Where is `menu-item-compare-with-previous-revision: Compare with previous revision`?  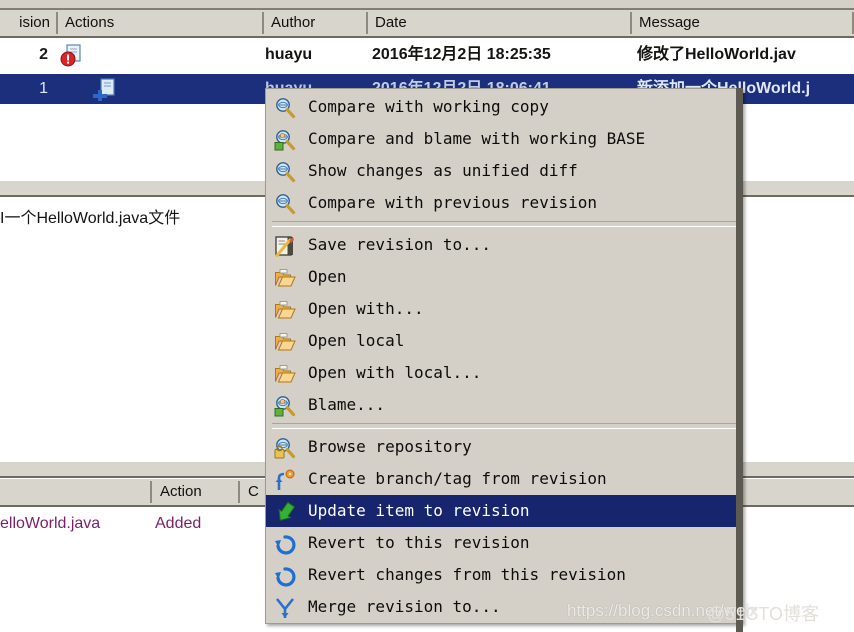 menu-item-compare-with-previous-revision: Compare with previous revision is located at coordinates (504, 203).